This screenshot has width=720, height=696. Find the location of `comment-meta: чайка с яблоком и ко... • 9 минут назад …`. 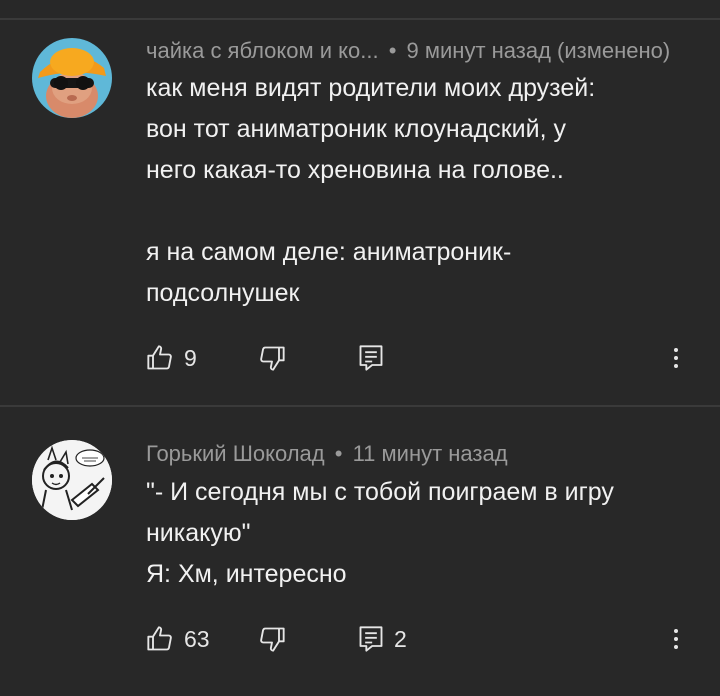

comment-meta: чайка с яблоком и ко... • 9 минут назад … is located at coordinates (431, 51).